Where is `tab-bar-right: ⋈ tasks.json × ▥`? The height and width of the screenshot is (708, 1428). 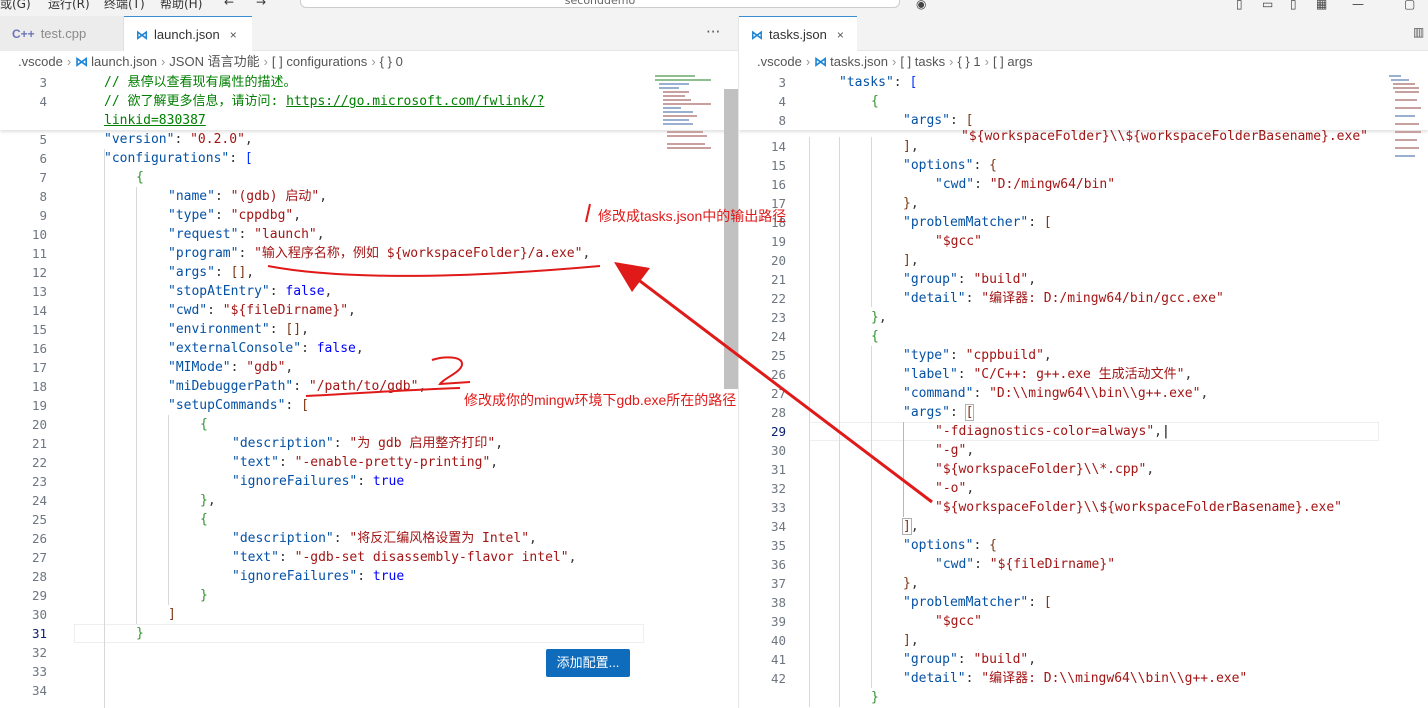
tab-bar-right: ⋈ tasks.json × ▥ is located at coordinates (1083, 33).